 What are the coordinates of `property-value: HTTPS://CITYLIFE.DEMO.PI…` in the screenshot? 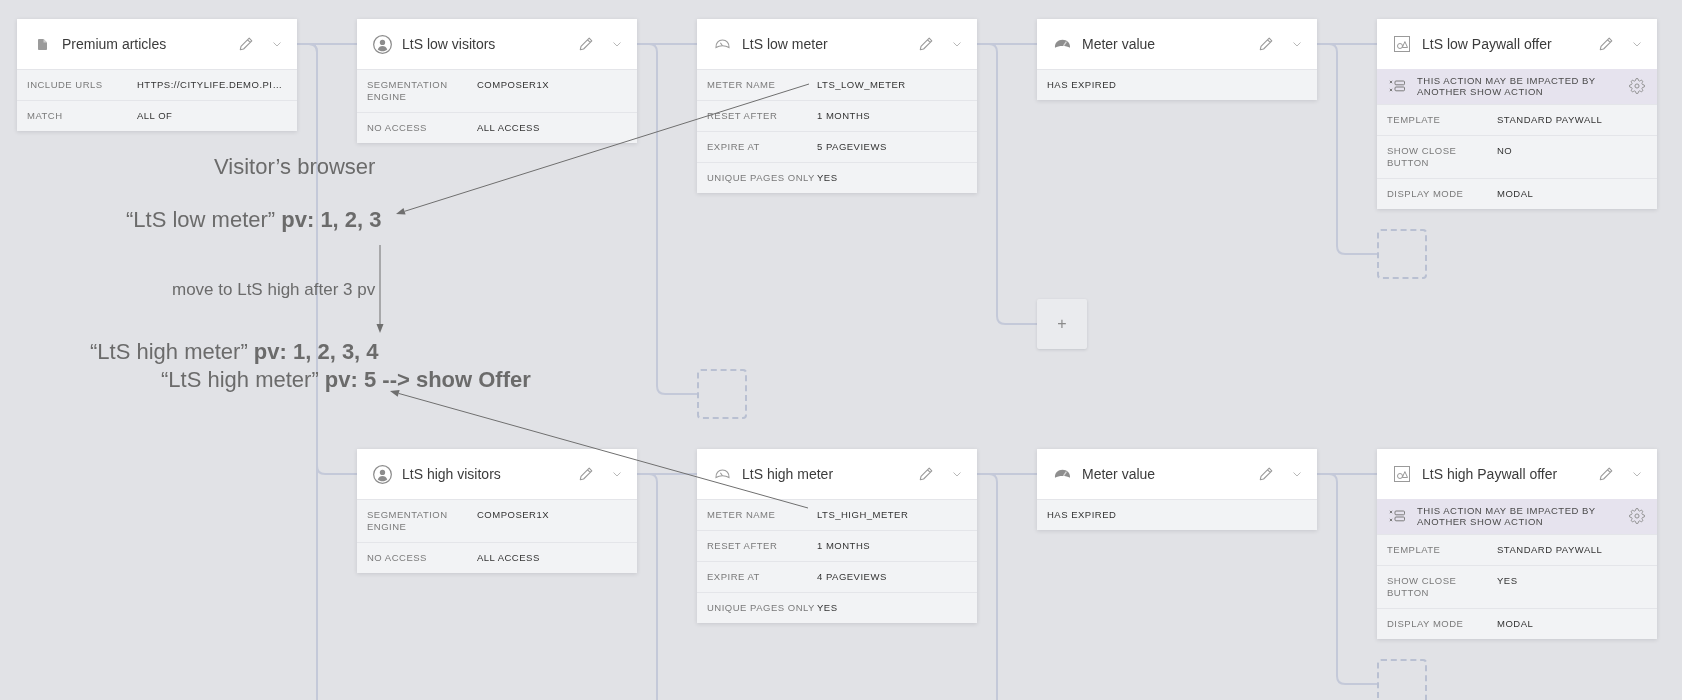 It's located at (210, 85).